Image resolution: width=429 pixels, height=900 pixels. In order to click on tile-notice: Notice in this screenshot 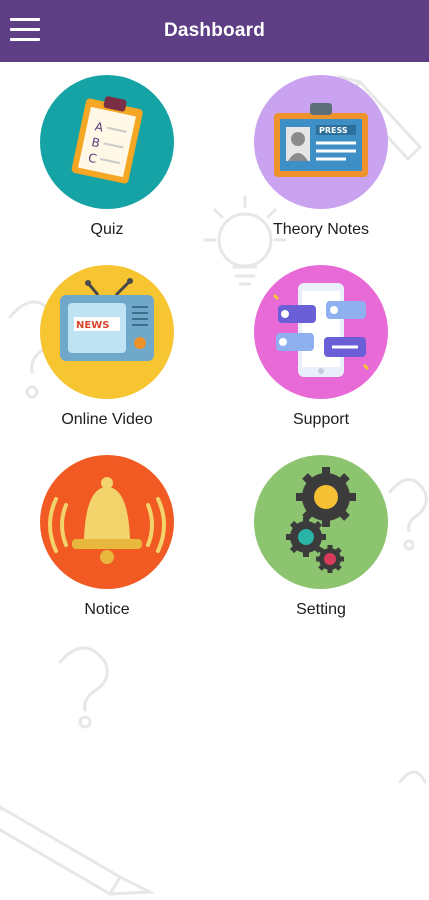, I will do `click(107, 545)`.